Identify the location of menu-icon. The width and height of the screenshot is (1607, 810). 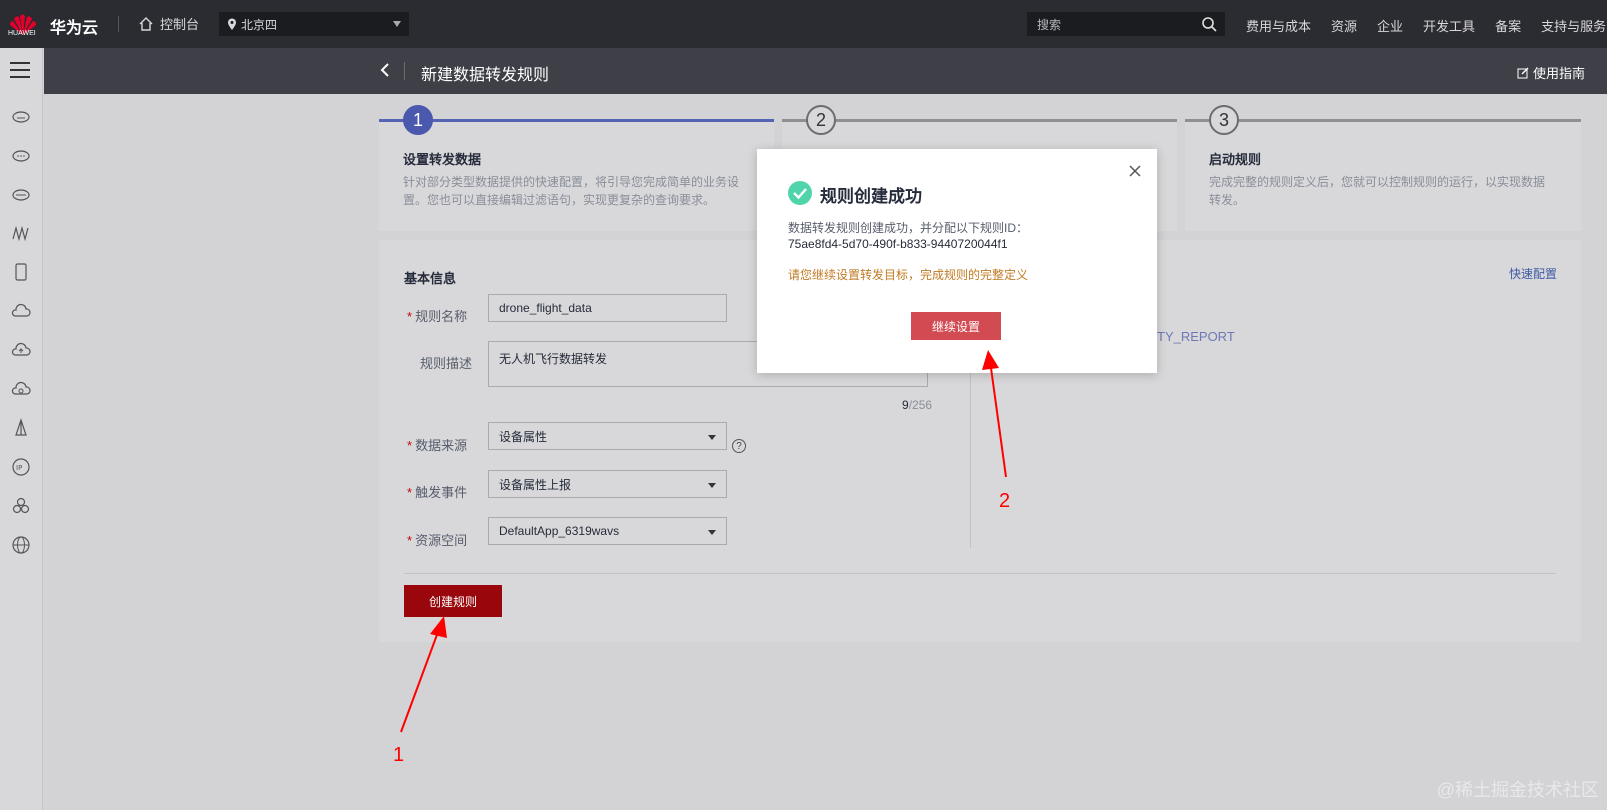
(20, 70).